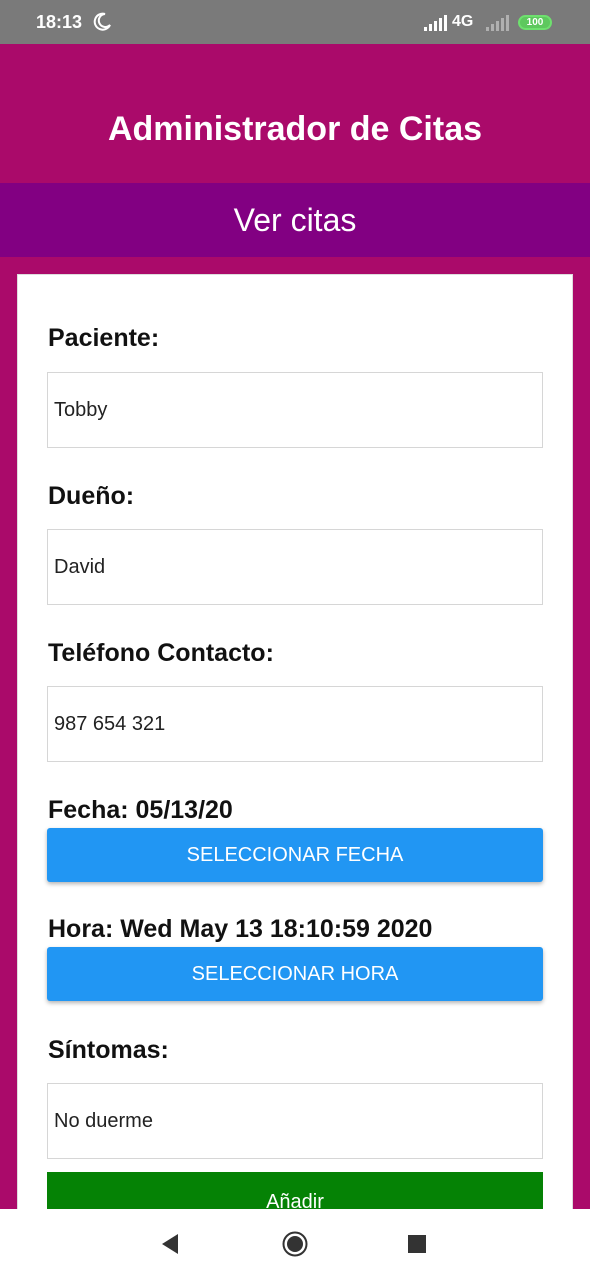 The height and width of the screenshot is (1280, 590). What do you see at coordinates (140, 810) in the screenshot?
I see `date-label: Fecha: 05/13/20` at bounding box center [140, 810].